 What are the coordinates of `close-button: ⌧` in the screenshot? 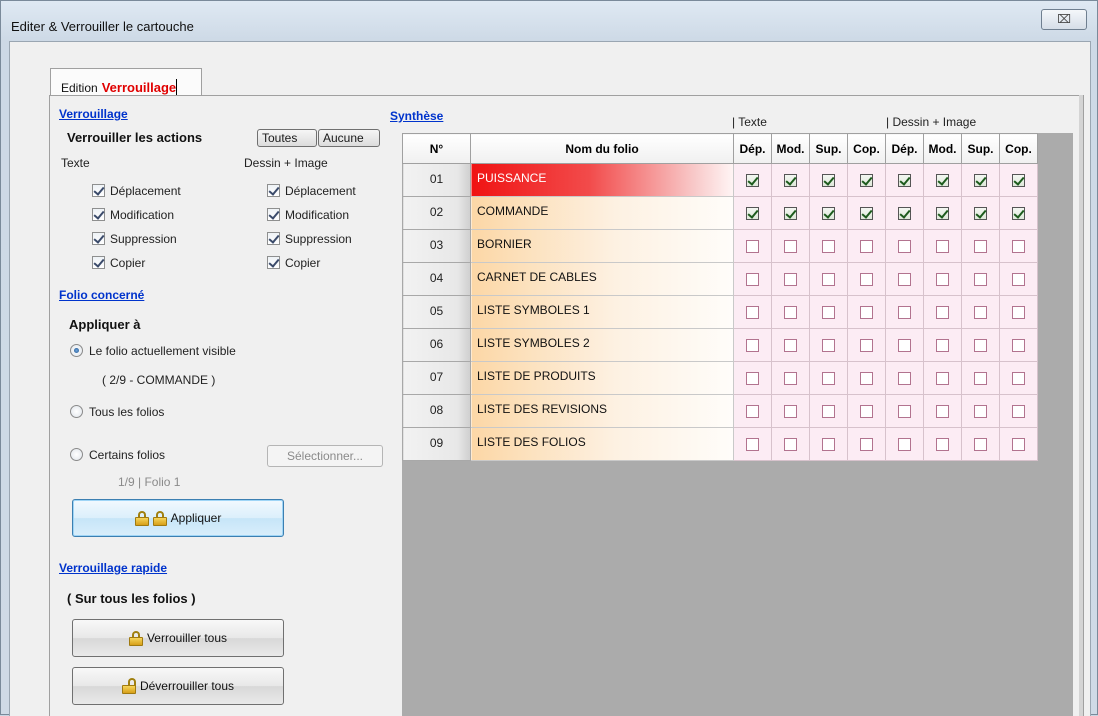 It's located at (1064, 19).